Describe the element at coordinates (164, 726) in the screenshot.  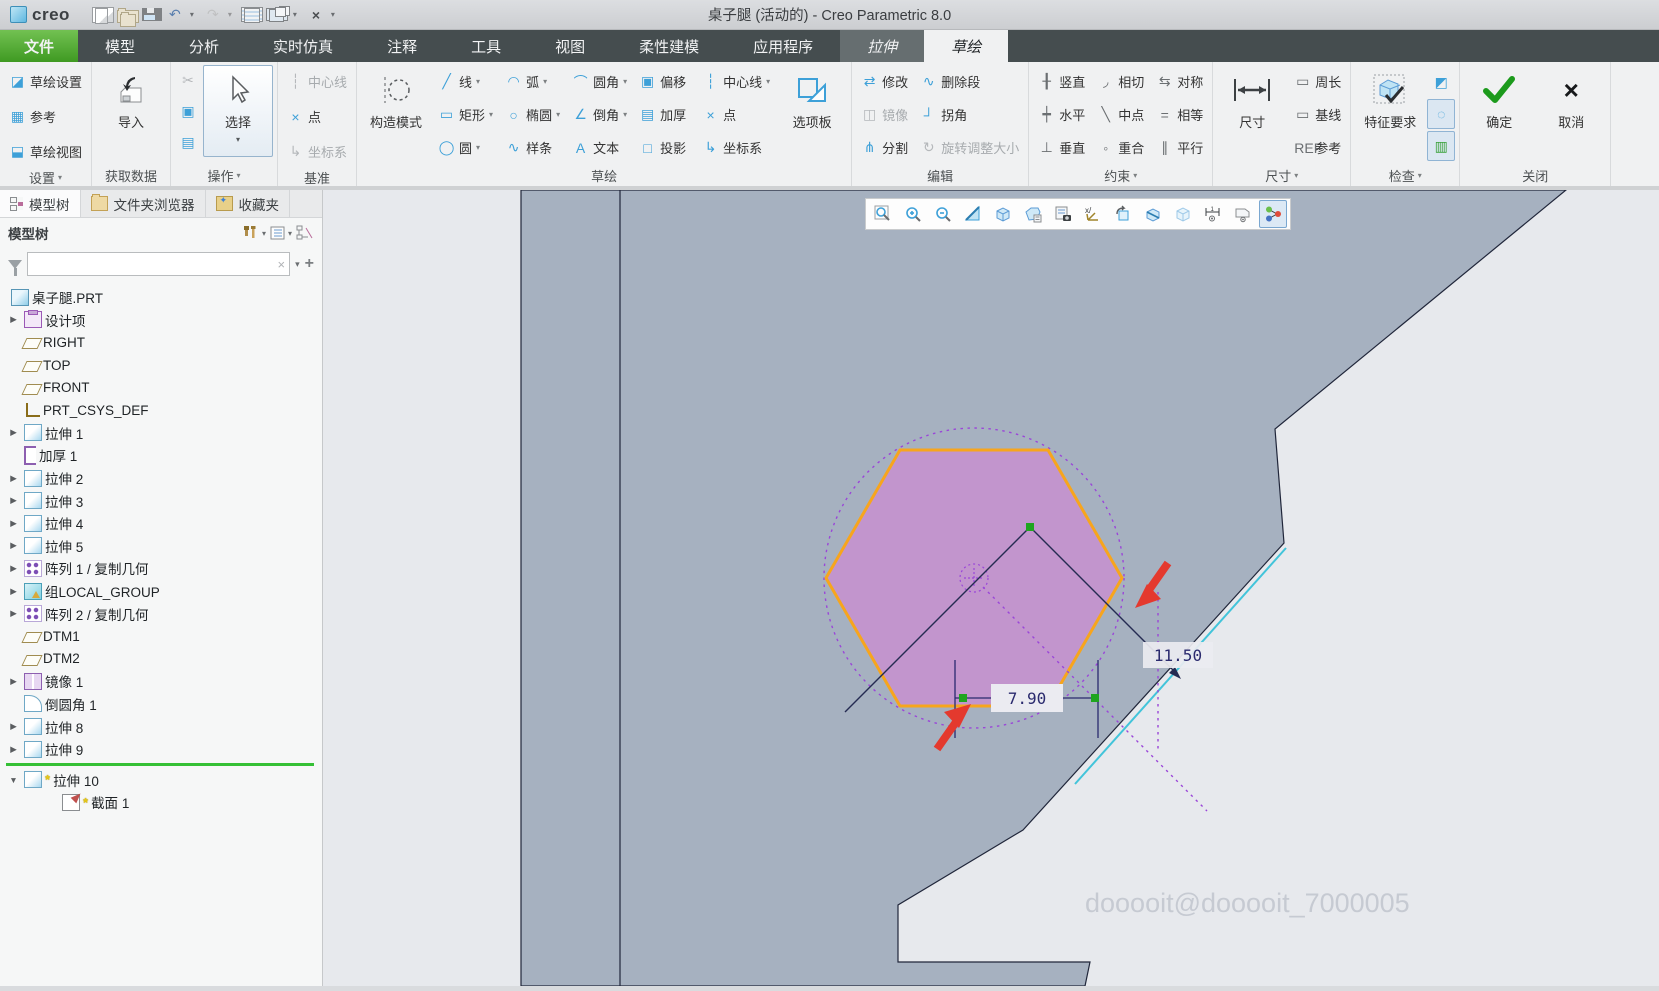
I see `tree-item: ▶ 拉伸 8` at that location.